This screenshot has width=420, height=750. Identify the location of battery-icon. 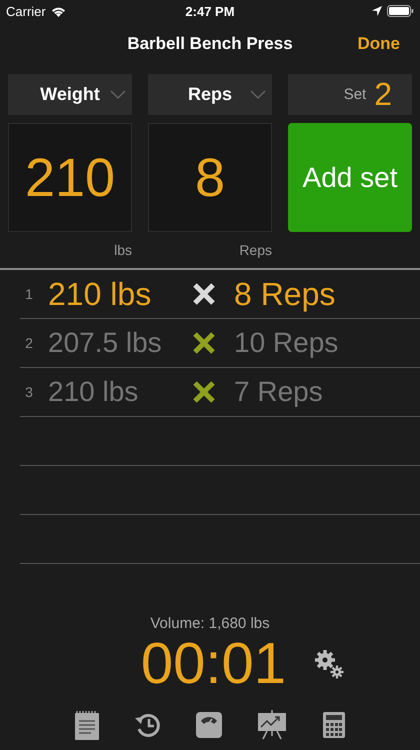
(400, 11).